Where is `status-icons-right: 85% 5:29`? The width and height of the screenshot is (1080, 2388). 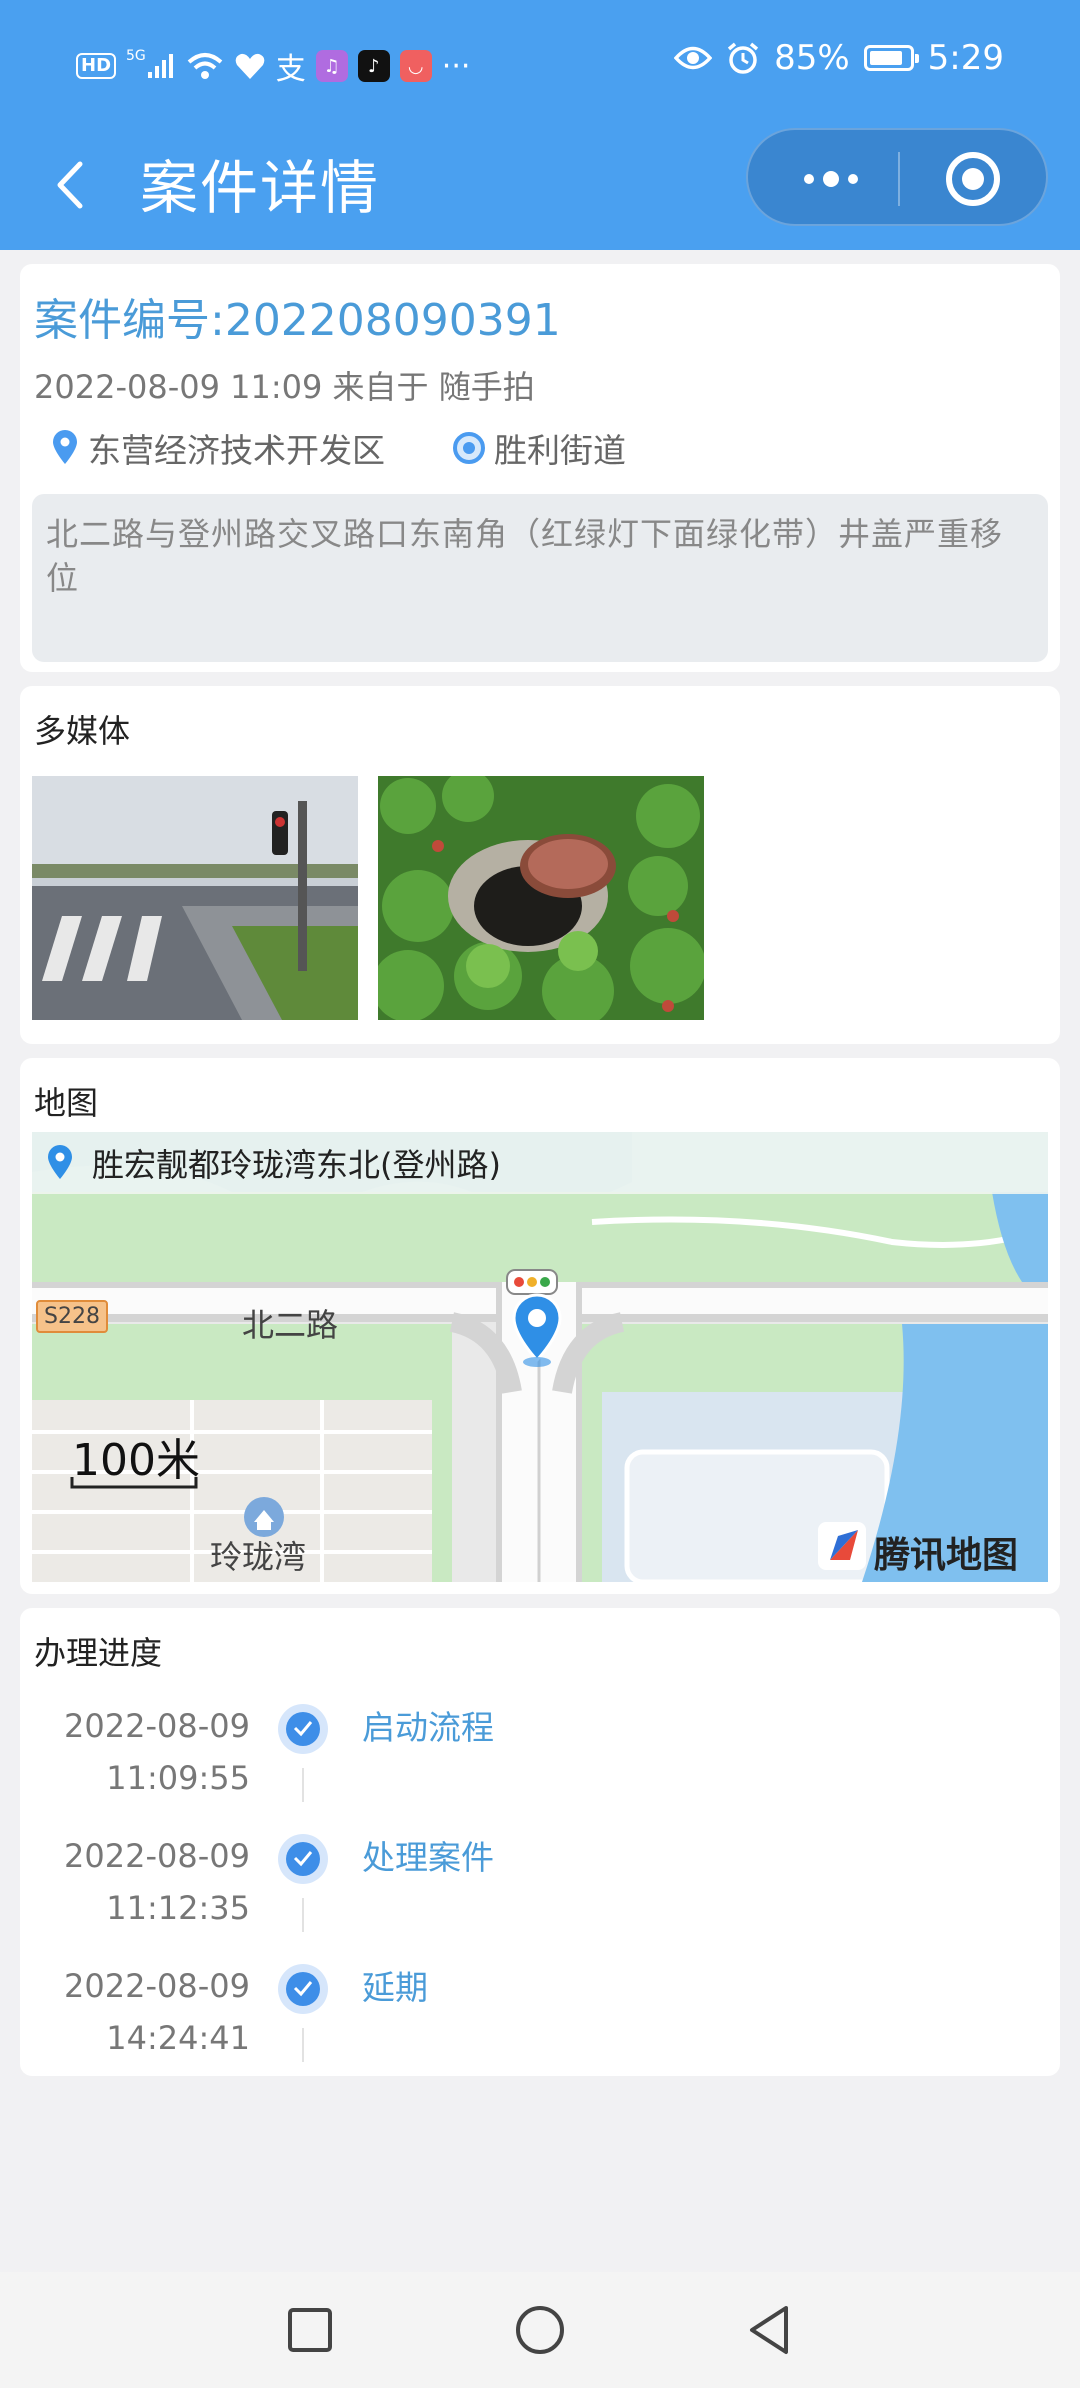 status-icons-right: 85% 5:29 is located at coordinates (839, 58).